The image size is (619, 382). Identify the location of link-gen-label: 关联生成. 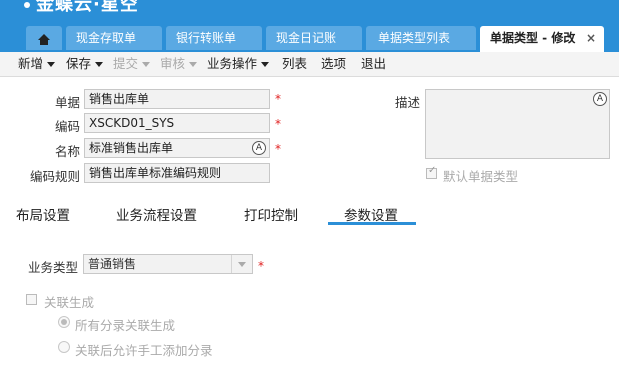
(69, 302).